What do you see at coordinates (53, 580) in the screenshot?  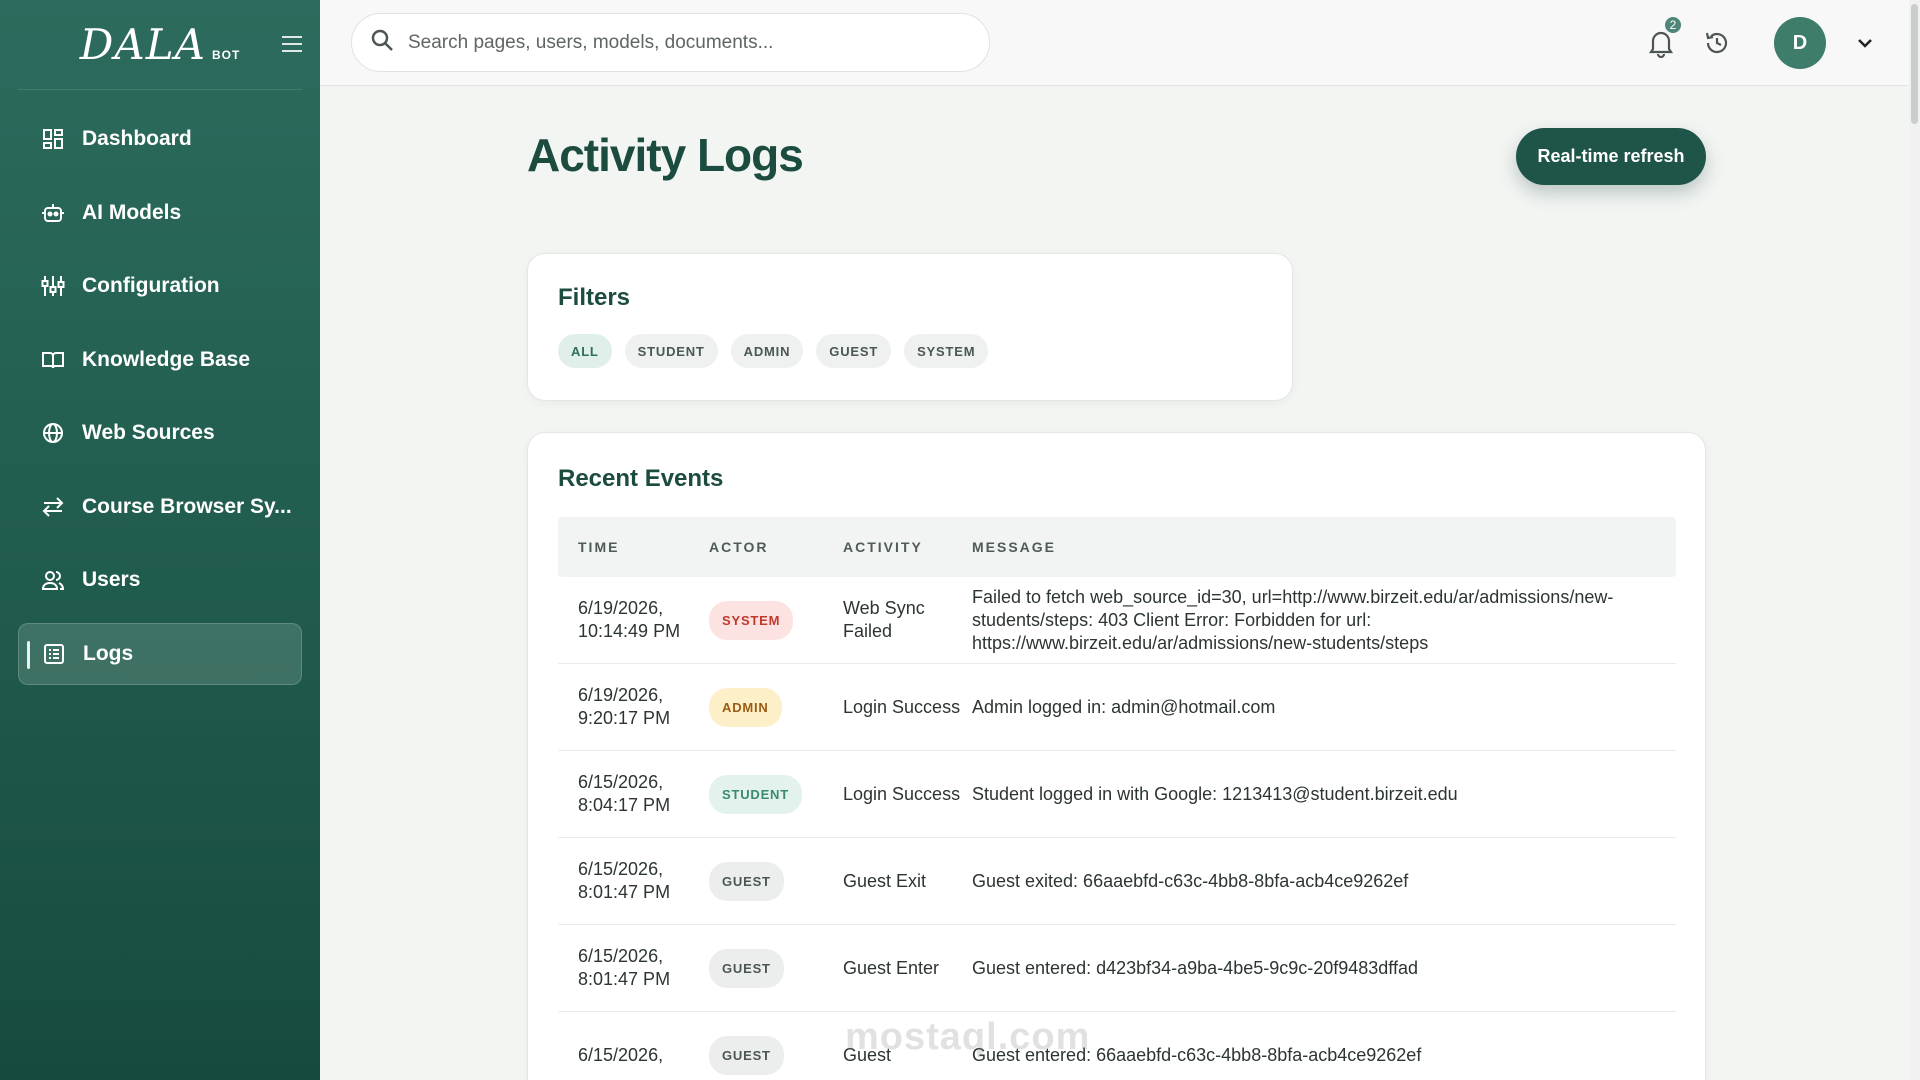 I see `users-icon` at bounding box center [53, 580].